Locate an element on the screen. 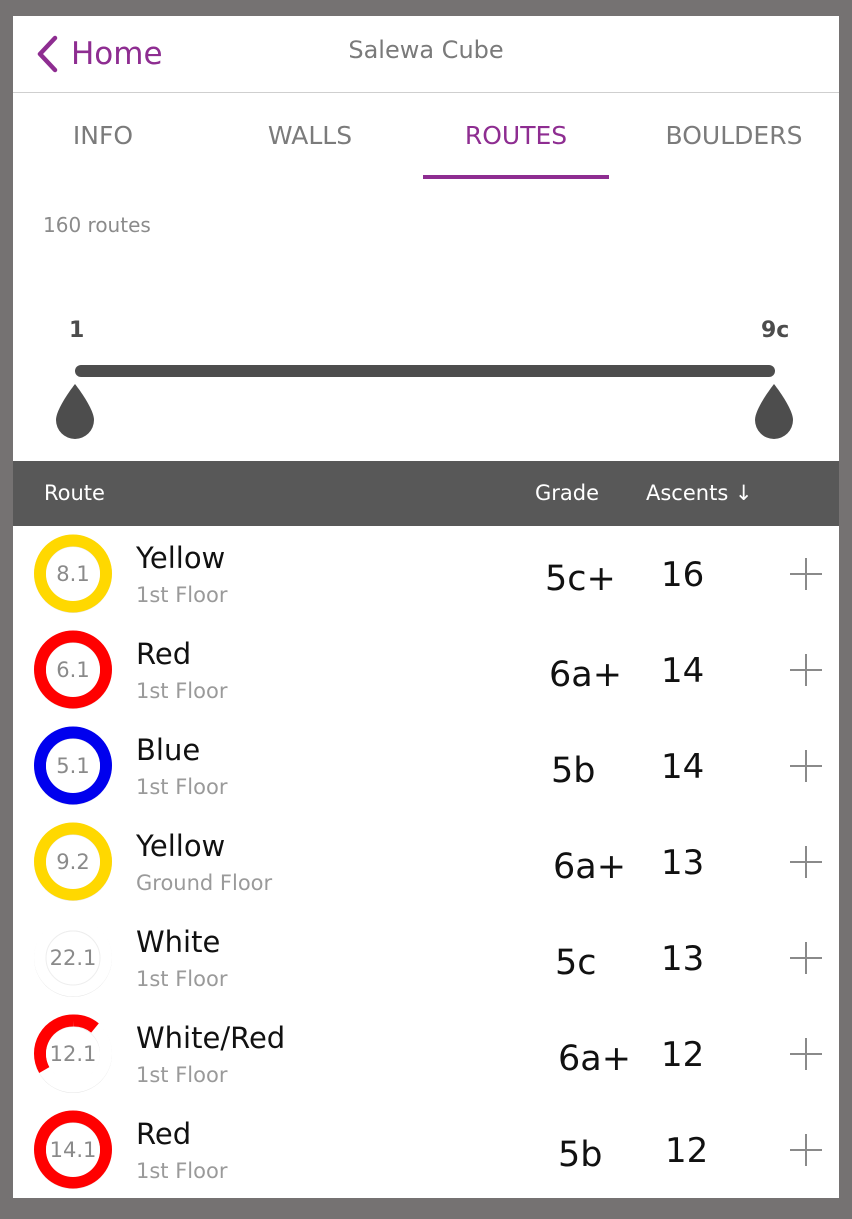  route-floor: Ground Floor is located at coordinates (204, 883).